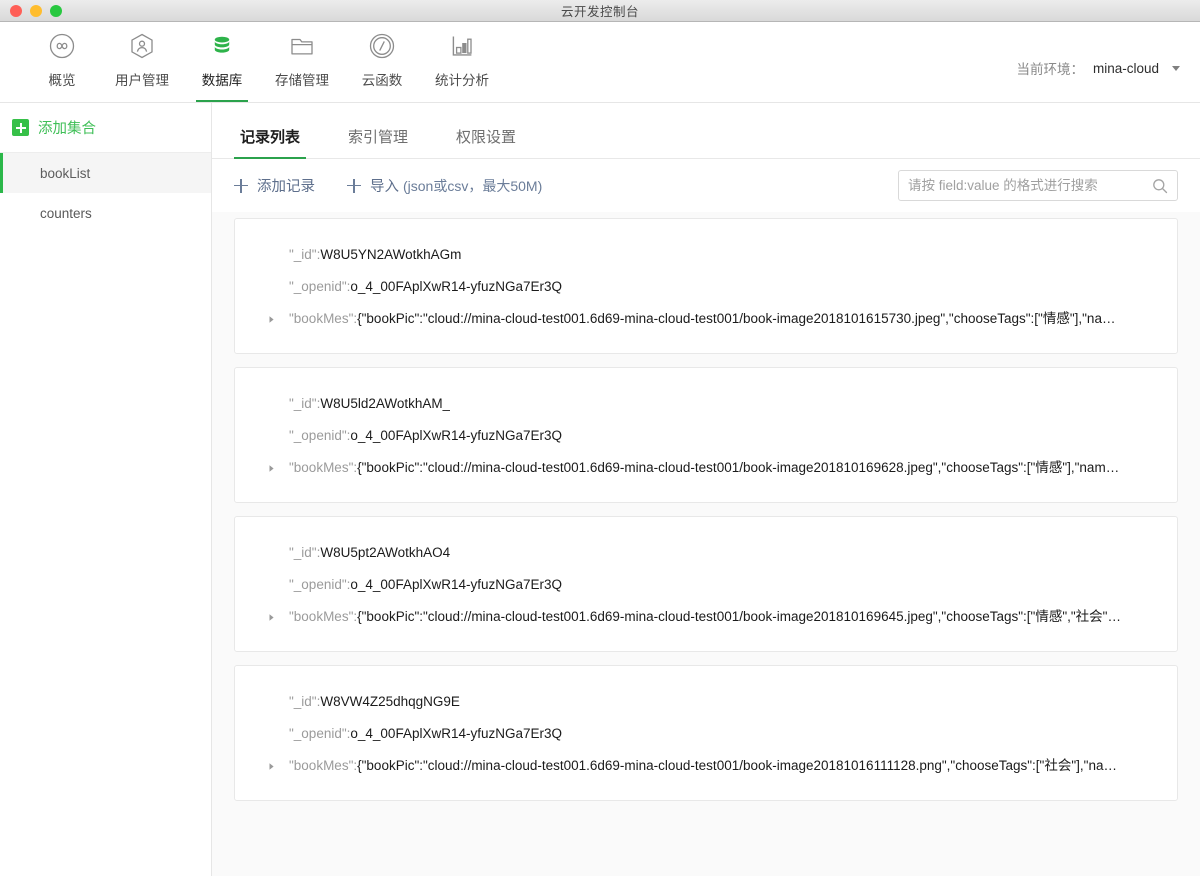 The width and height of the screenshot is (1200, 877). What do you see at coordinates (142, 46) in the screenshot?
I see `user-hexagon-icon` at bounding box center [142, 46].